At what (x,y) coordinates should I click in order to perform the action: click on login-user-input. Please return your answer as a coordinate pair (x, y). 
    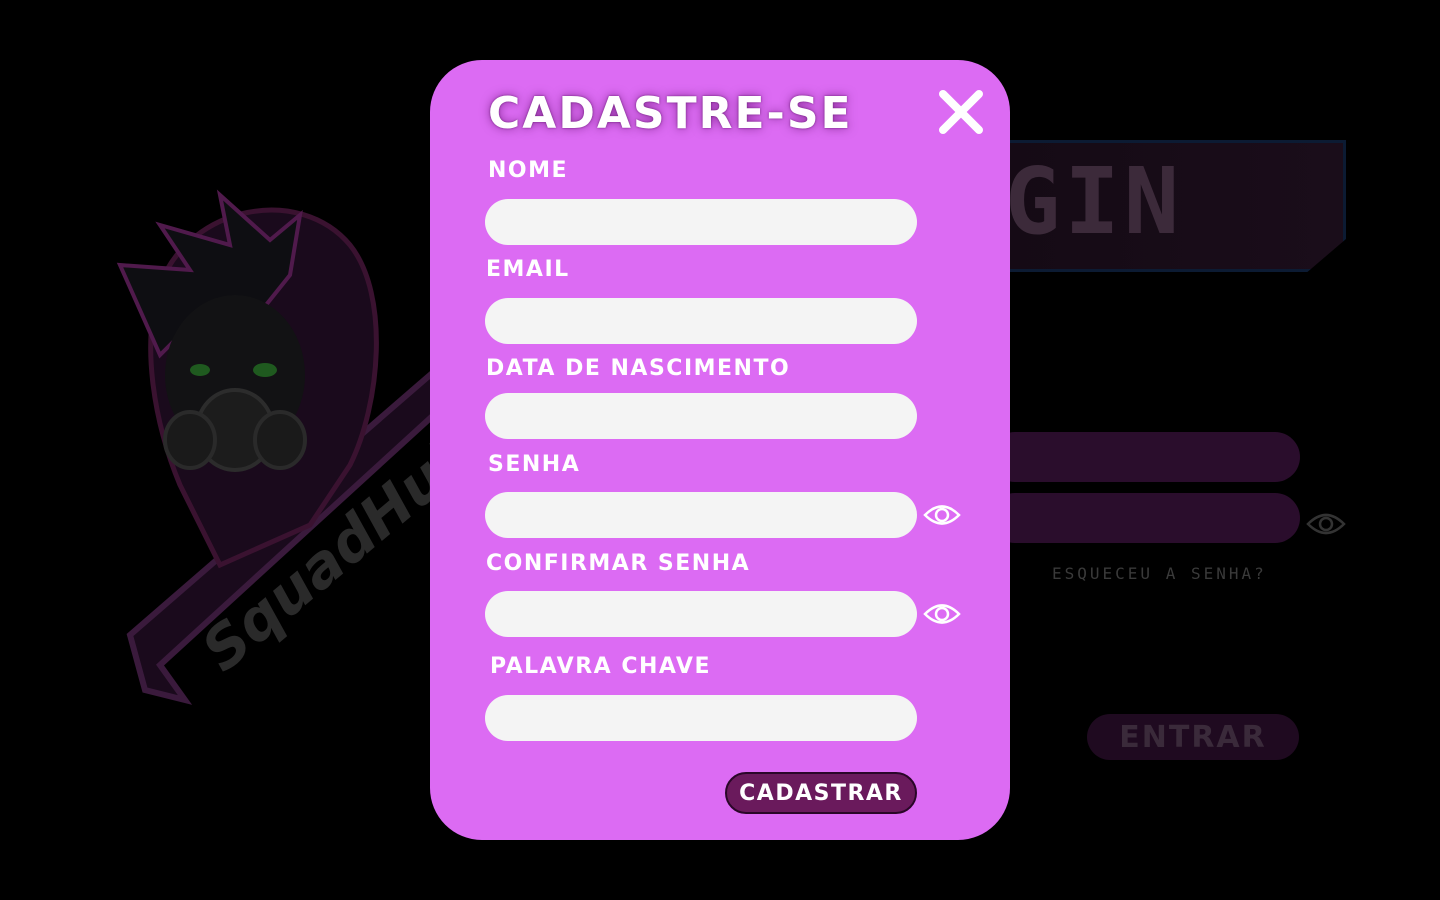
    Looking at the image, I should click on (1145, 457).